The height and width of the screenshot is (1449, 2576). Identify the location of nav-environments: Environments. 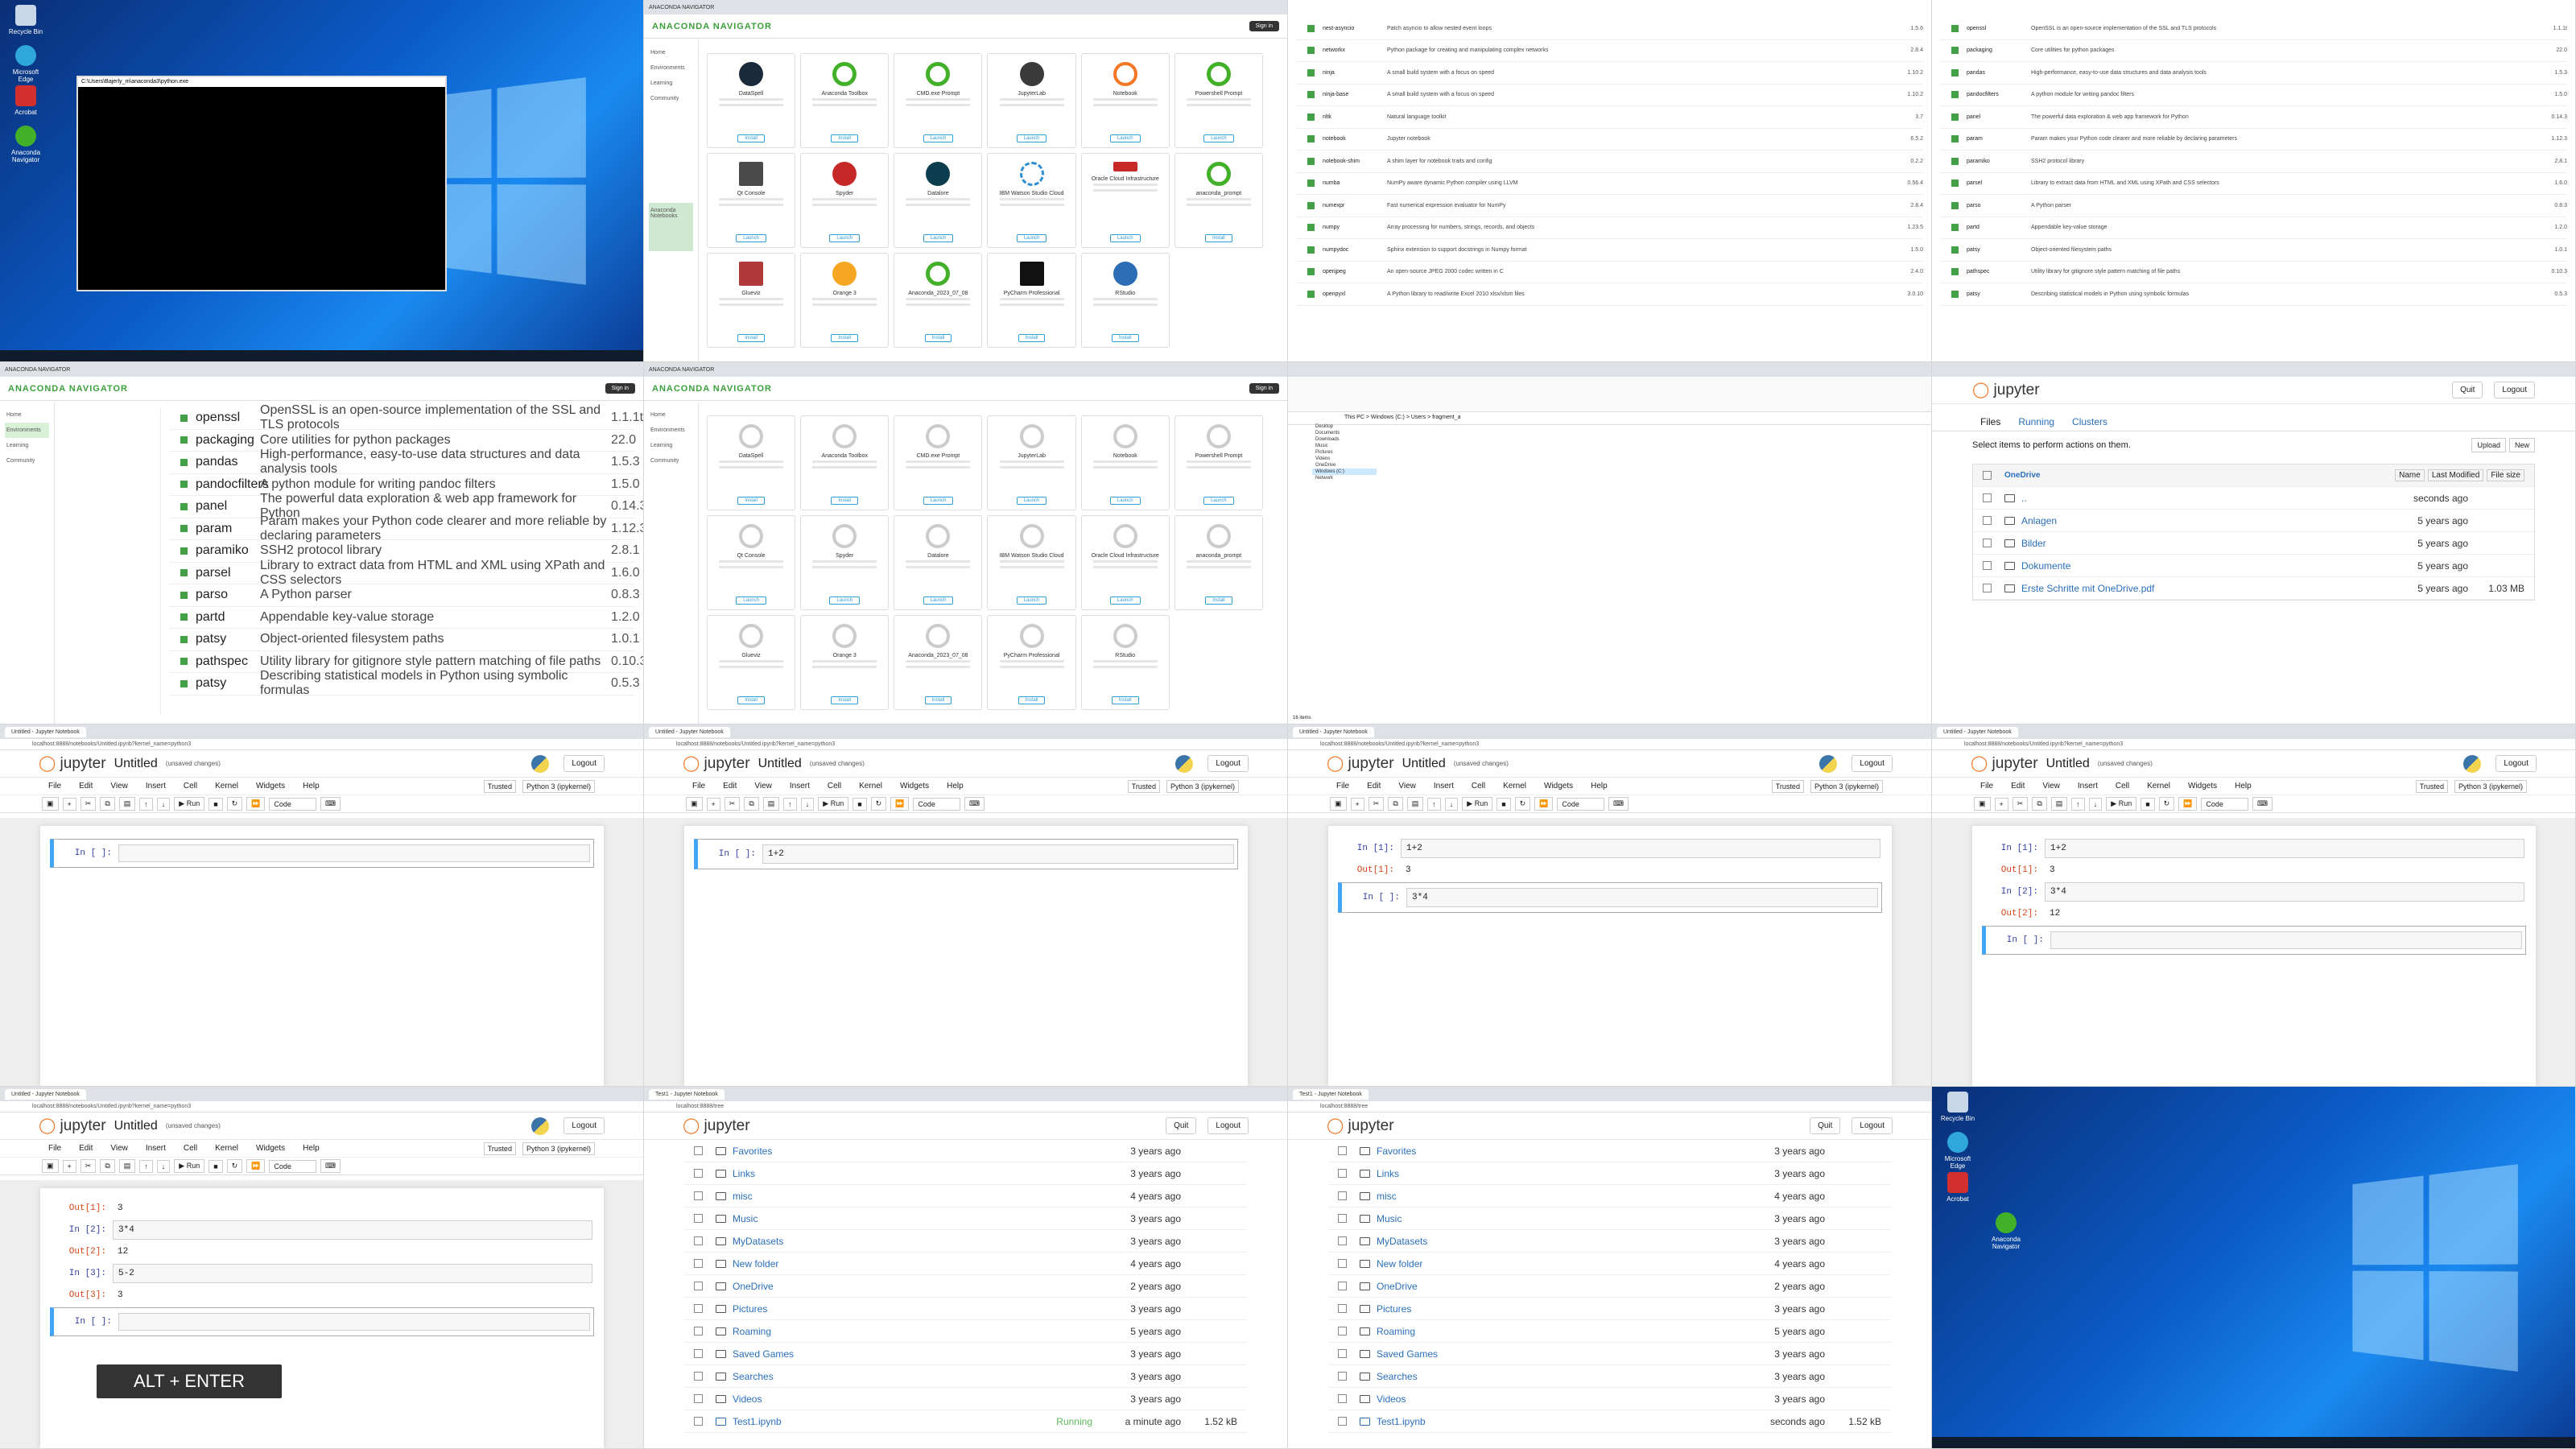
(671, 68).